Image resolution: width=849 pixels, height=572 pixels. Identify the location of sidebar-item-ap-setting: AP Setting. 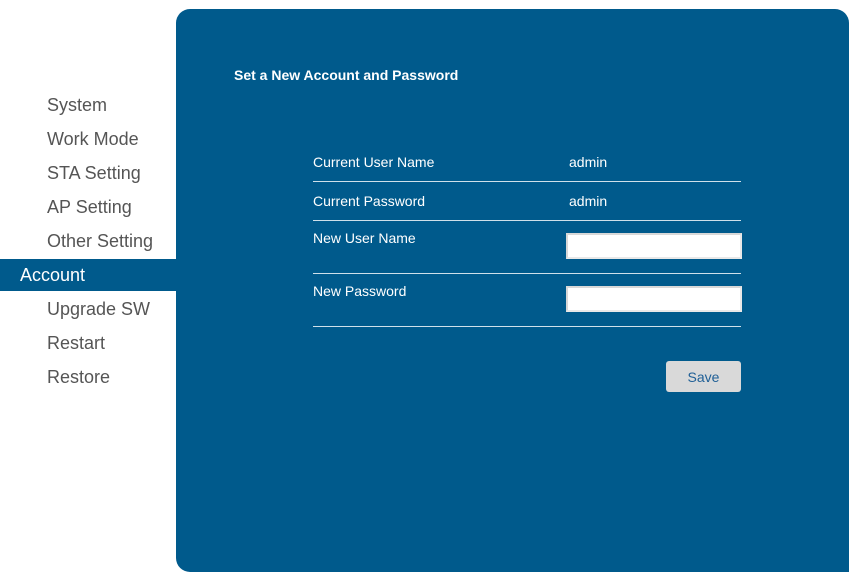
(88, 207).